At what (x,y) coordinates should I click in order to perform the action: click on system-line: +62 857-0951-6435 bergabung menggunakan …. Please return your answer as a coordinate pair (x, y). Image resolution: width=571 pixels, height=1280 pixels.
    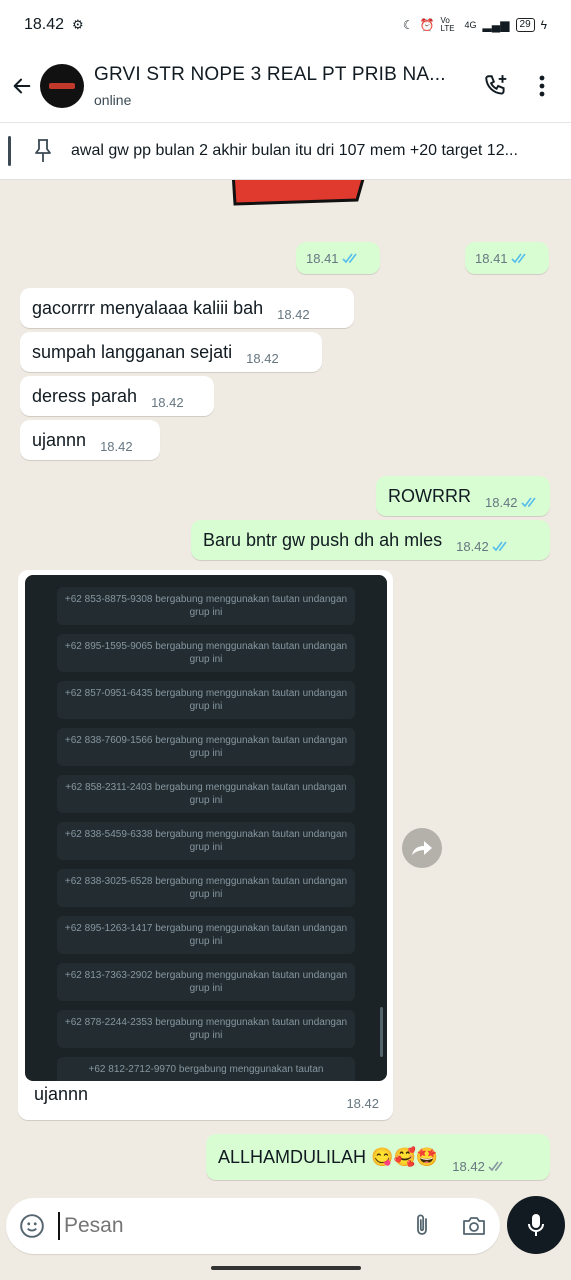
    Looking at the image, I should click on (206, 700).